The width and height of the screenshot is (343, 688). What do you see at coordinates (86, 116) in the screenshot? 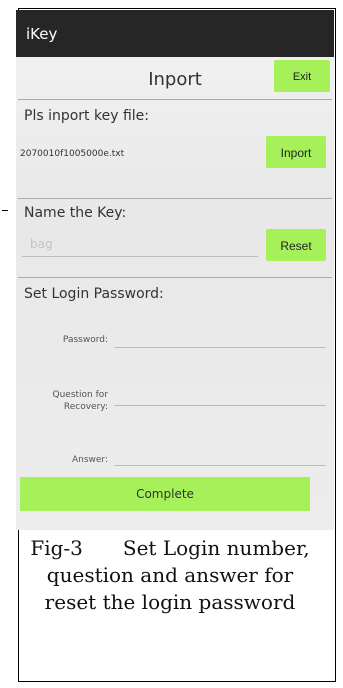
I see `import-label: Pls inport key file:` at bounding box center [86, 116].